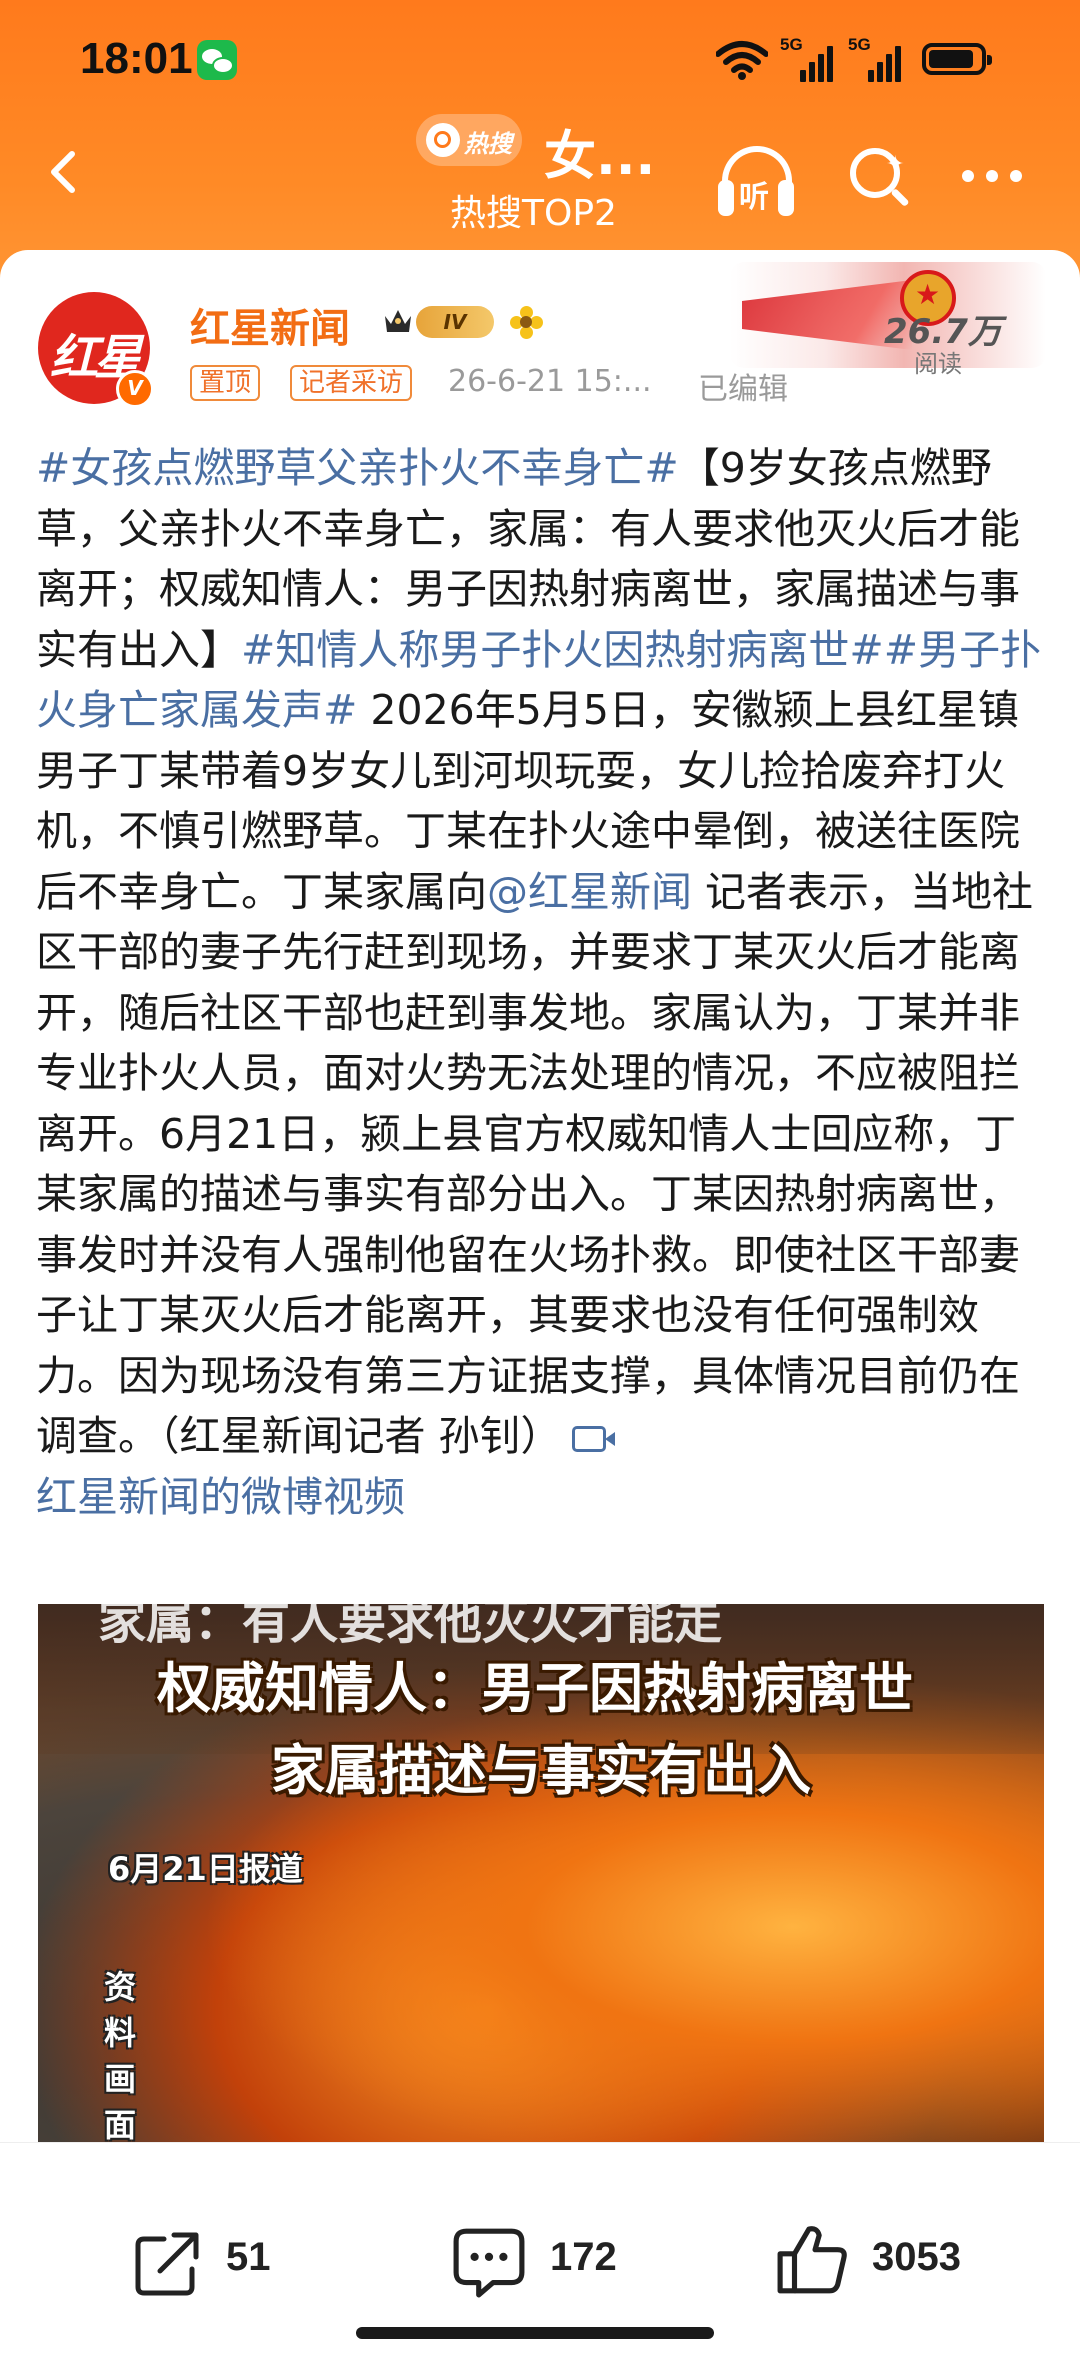 This screenshot has width=1080, height=2374. Describe the element at coordinates (270, 325) in the screenshot. I see `author-name: 红星新闻` at that location.